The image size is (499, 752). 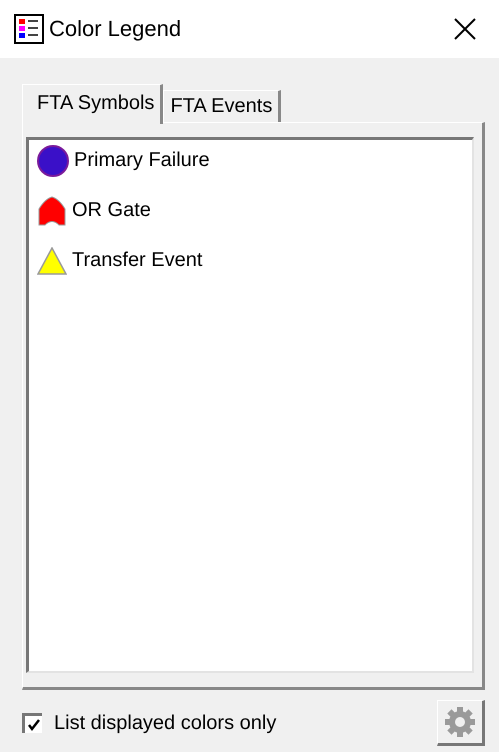 I want to click on tab: FTA Events, so click(x=222, y=106).